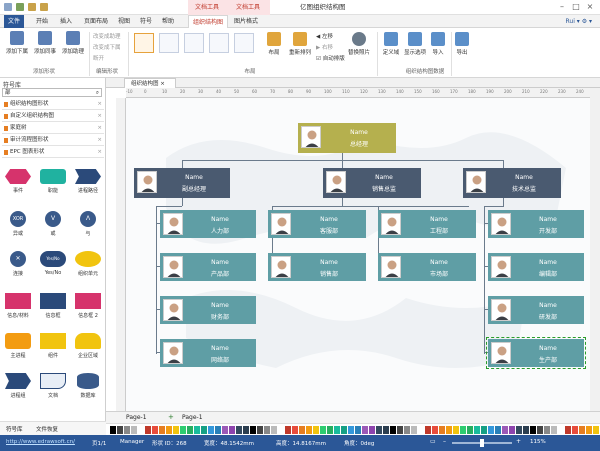  What do you see at coordinates (47, 429) in the screenshot?
I see `tab-file-recovery: 文件恢复` at bounding box center [47, 429].